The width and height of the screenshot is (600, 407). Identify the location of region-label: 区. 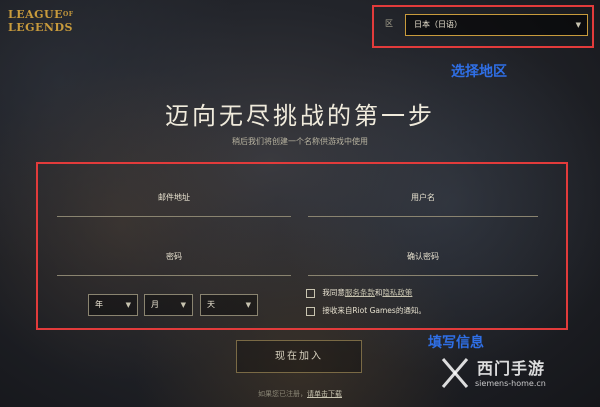
(389, 23).